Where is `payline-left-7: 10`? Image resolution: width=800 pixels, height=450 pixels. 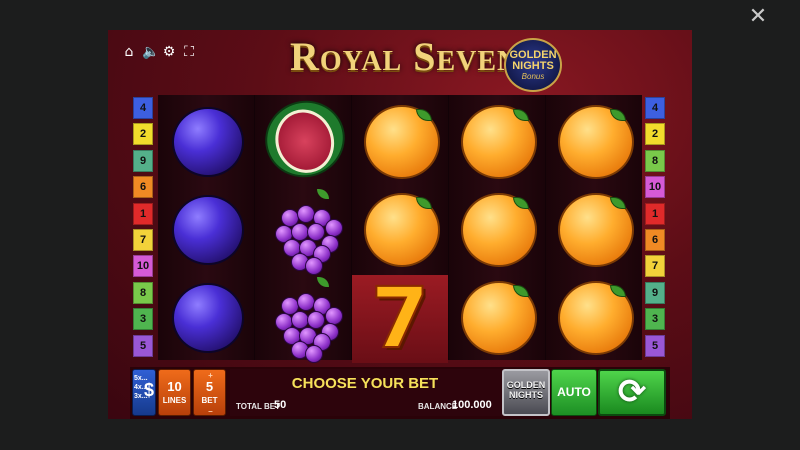
payline-left-7: 10 is located at coordinates (143, 266).